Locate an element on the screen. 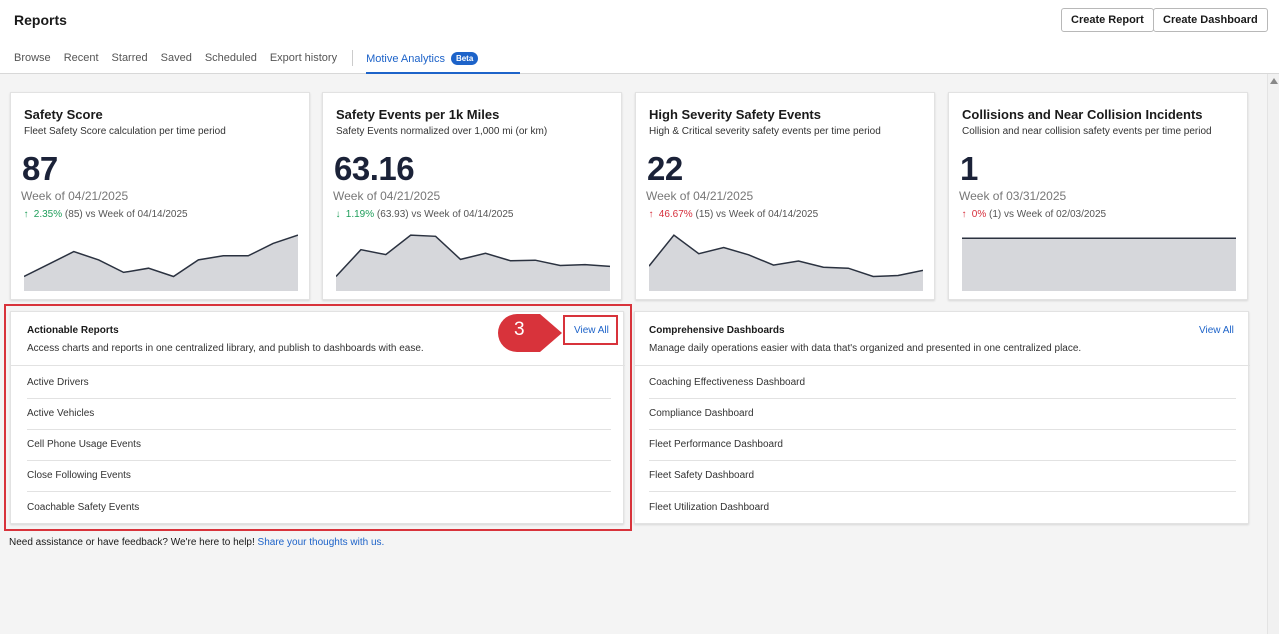 The height and width of the screenshot is (634, 1279). kpi-change-detail: (1) vs Week of 02/03/2025 is located at coordinates (1048, 214).